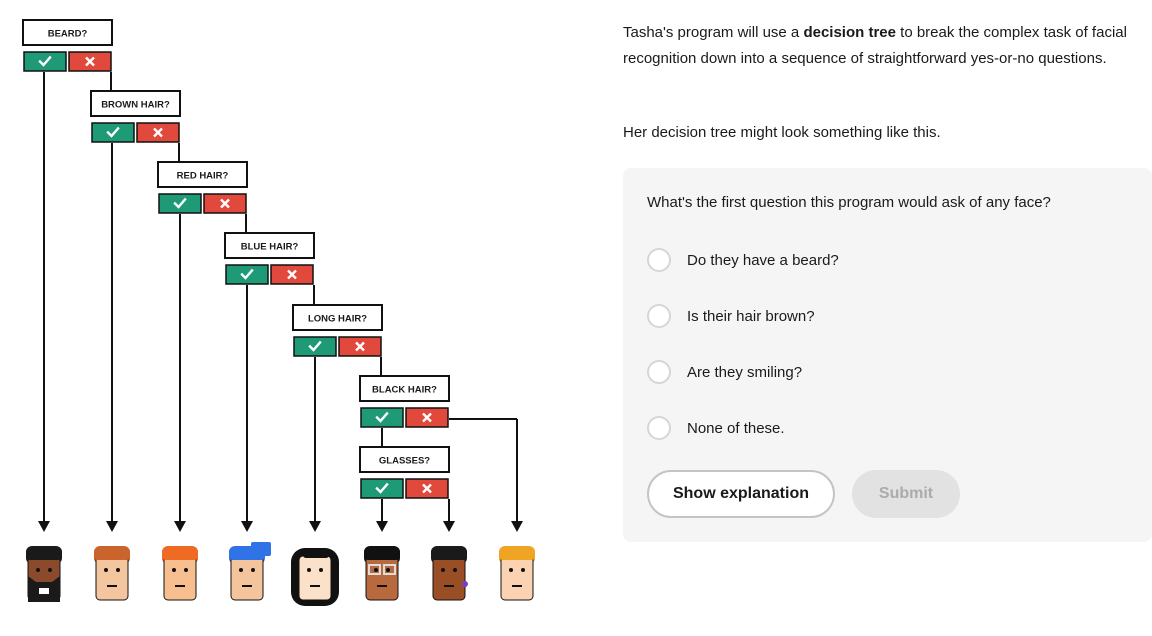 Image resolution: width=1152 pixels, height=636 pixels. I want to click on option-label: Do they have a beard?, so click(763, 260).